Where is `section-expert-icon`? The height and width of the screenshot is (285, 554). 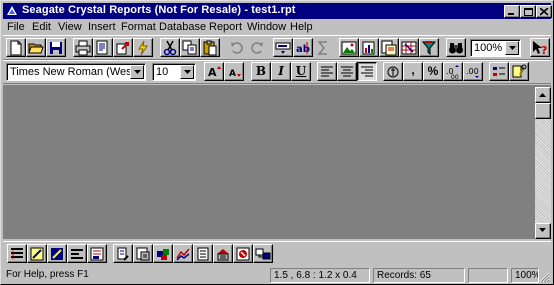 section-expert-icon is located at coordinates (77, 254).